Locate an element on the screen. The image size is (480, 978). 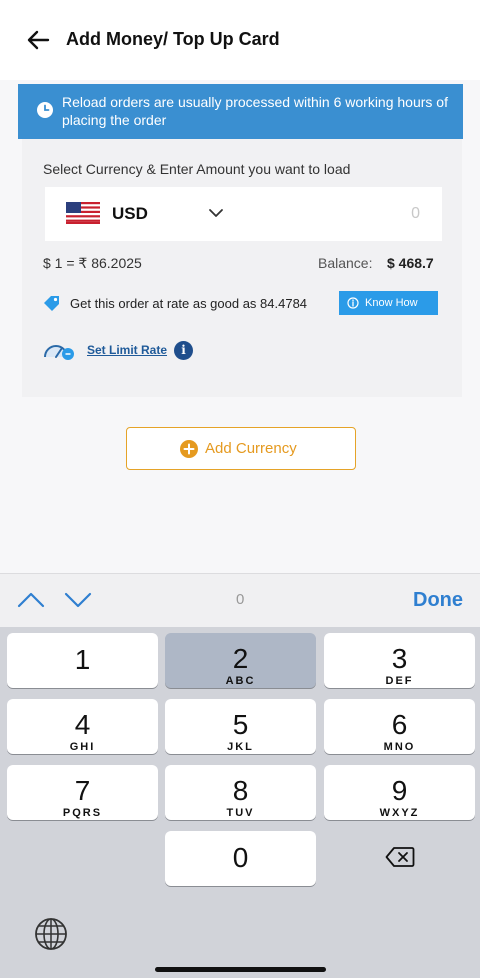
key-number: 4 is located at coordinates (82, 724).